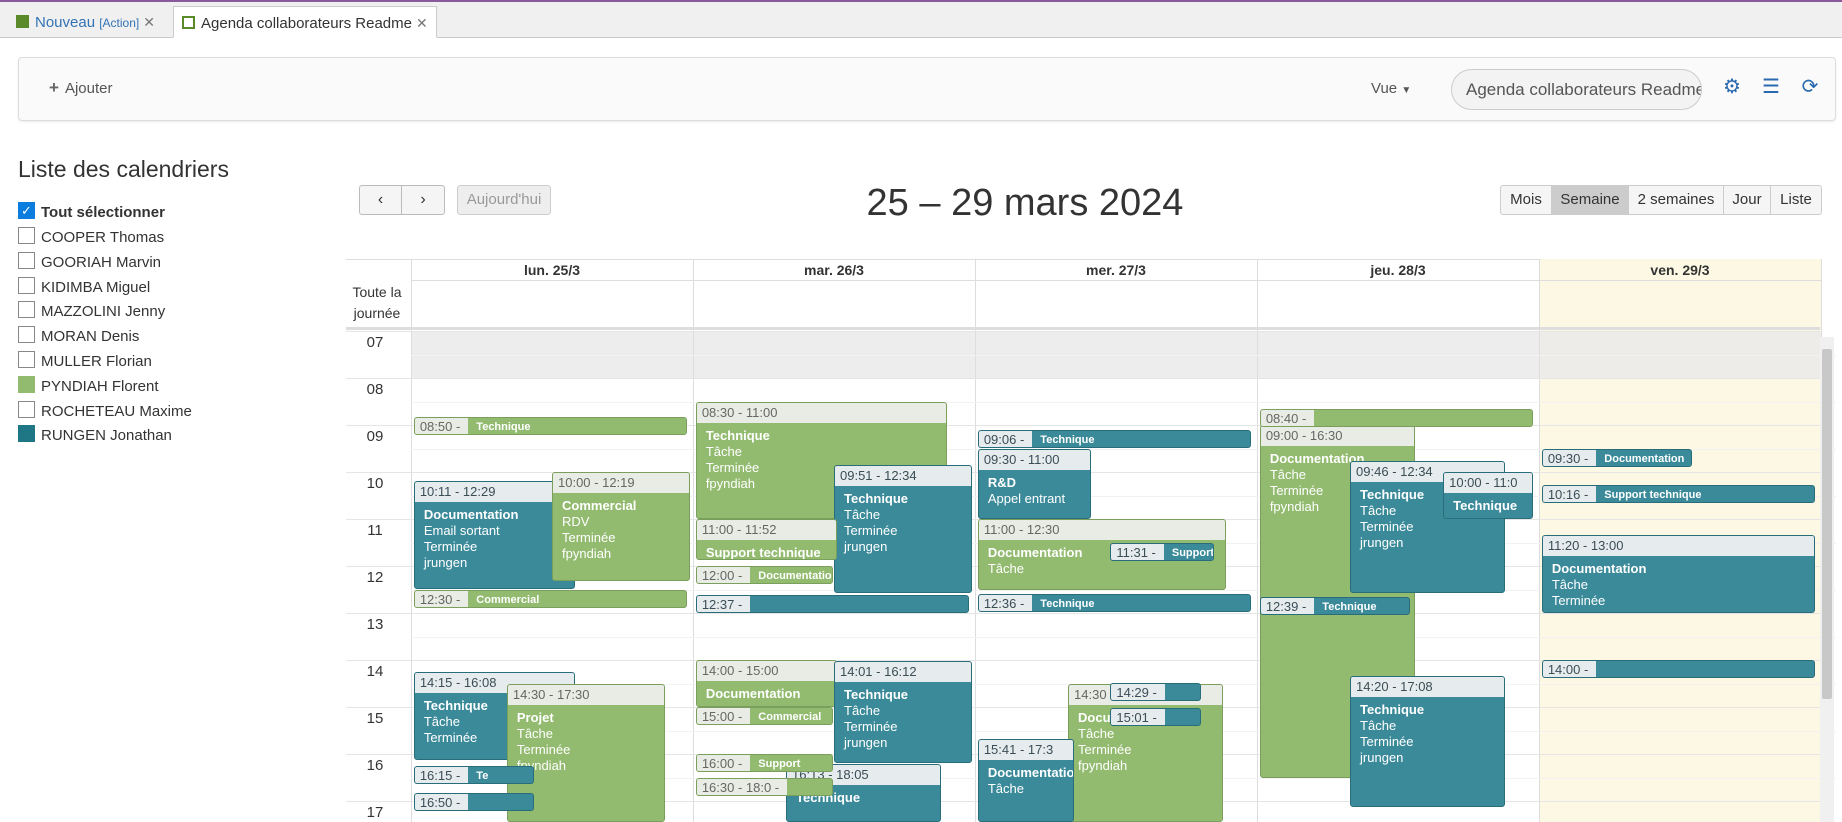 This screenshot has width=1842, height=822. Describe the element at coordinates (1653, 494) in the screenshot. I see `event-title: Support technique` at that location.